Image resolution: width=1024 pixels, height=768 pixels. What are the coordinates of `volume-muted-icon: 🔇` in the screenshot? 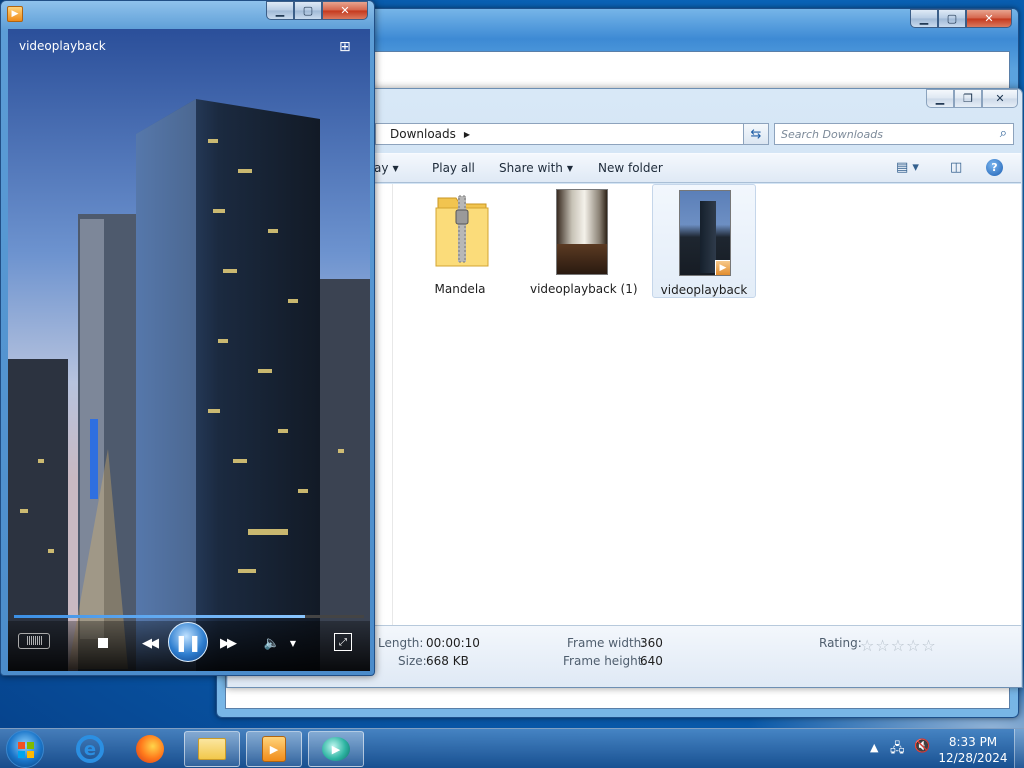 It's located at (922, 746).